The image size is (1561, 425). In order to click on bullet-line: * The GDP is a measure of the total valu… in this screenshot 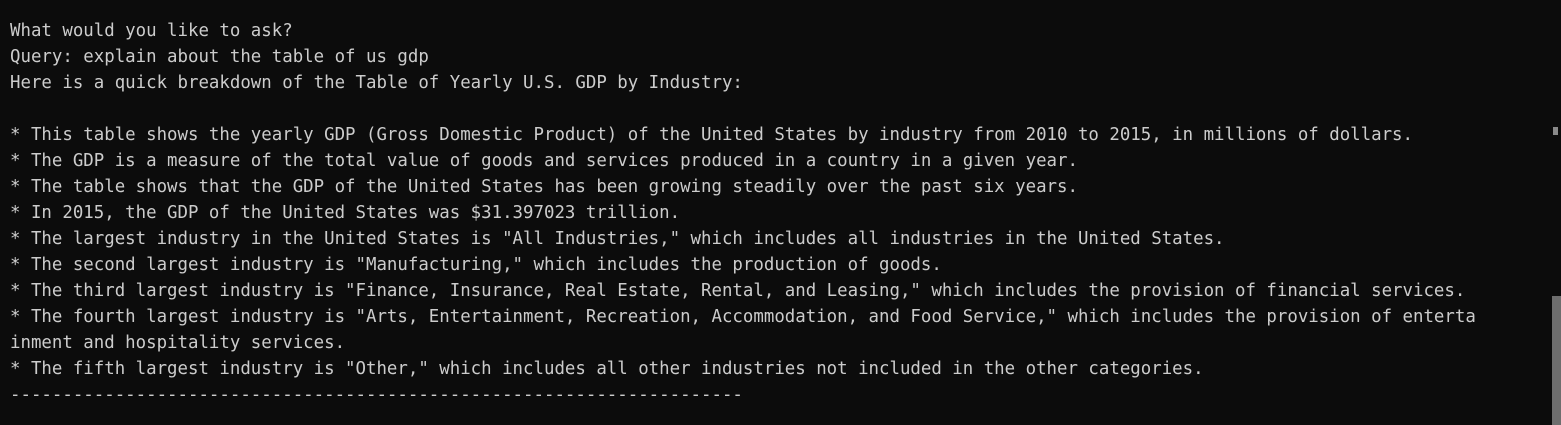, I will do `click(544, 161)`.